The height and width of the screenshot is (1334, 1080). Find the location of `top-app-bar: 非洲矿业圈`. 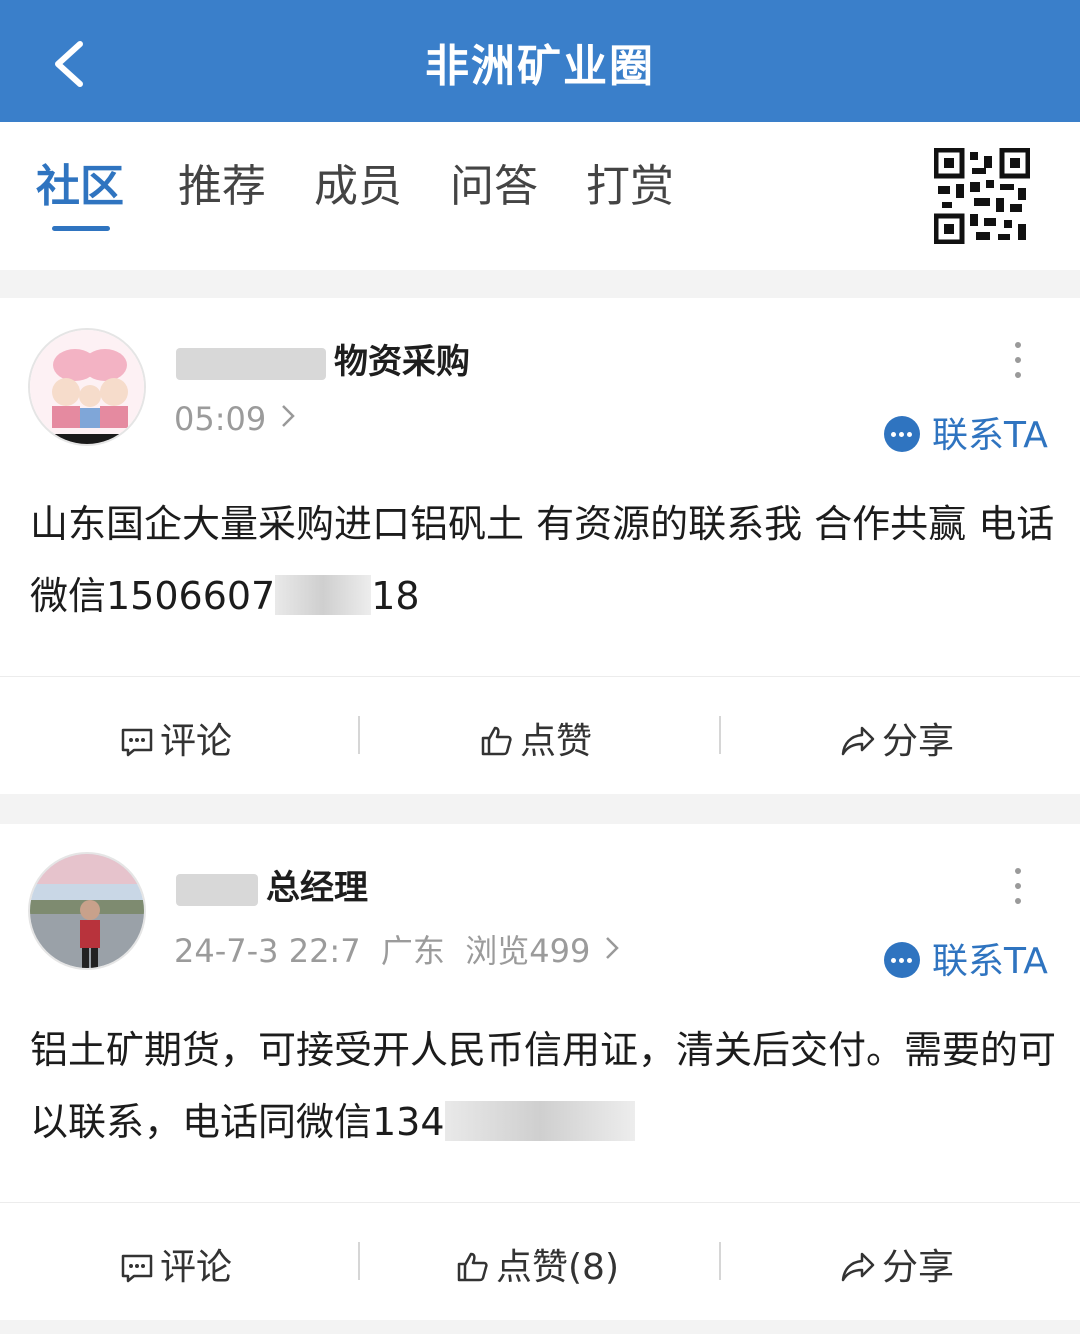

top-app-bar: 非洲矿业圈 is located at coordinates (540, 61).